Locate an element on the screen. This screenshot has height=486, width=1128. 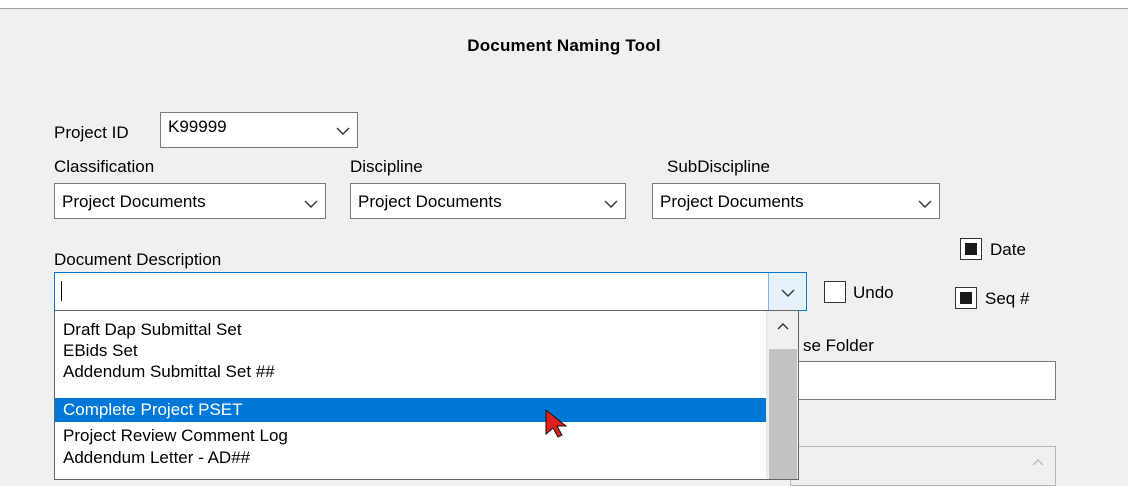
dropdown-item: Addendum Submittal Set ## is located at coordinates (411, 371).